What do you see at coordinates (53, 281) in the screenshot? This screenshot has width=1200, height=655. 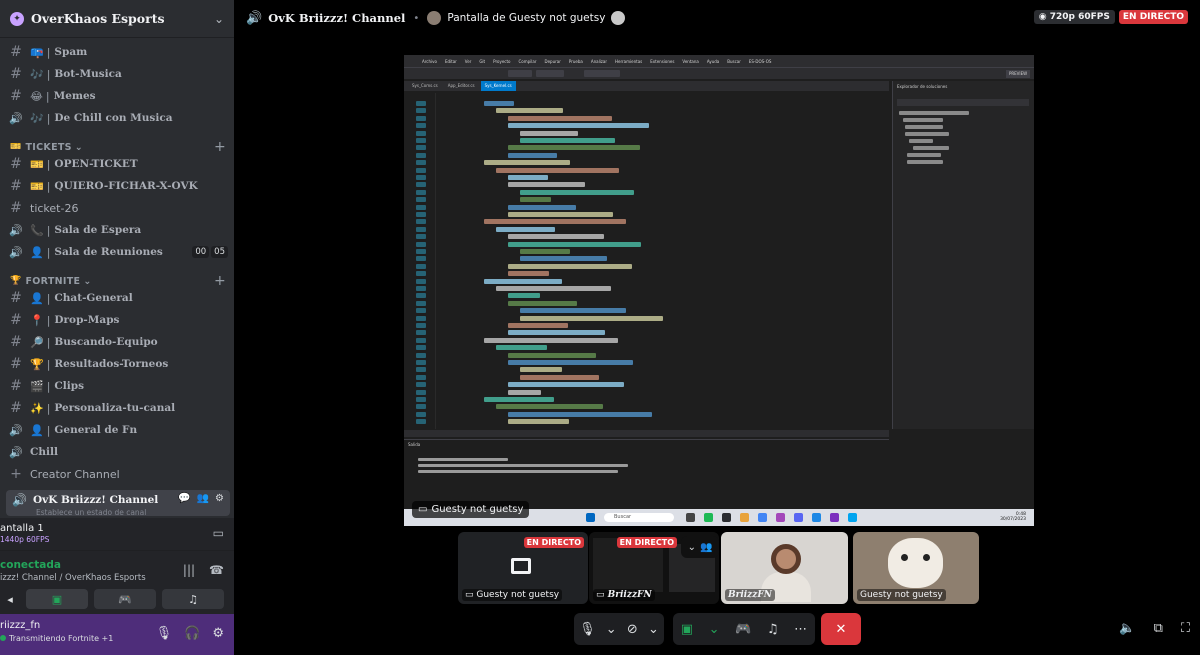 I see `category-label: FORTNITE` at bounding box center [53, 281].